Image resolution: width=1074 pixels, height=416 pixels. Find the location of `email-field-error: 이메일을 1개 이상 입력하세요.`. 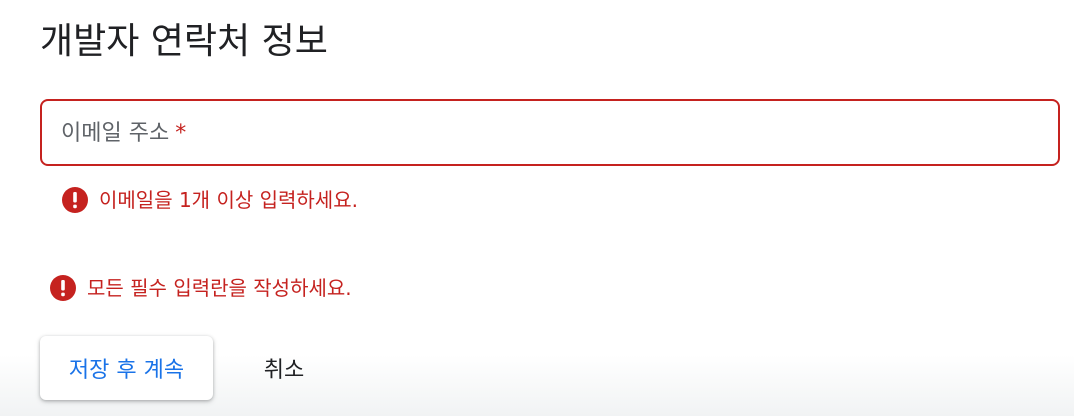

email-field-error: 이메일을 1개 이상 입력하세요. is located at coordinates (209, 200).